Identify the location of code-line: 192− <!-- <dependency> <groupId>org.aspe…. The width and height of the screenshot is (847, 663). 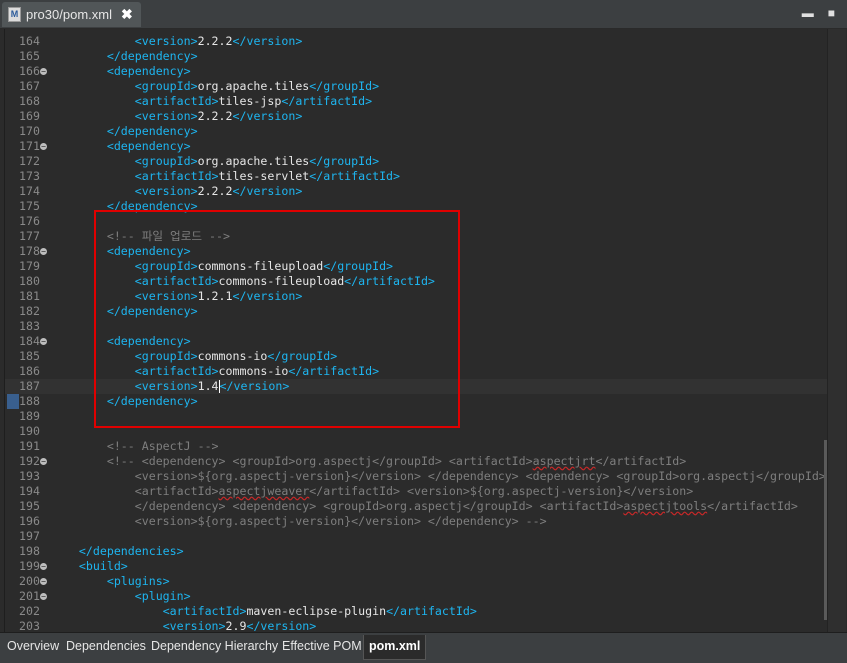
(416, 461).